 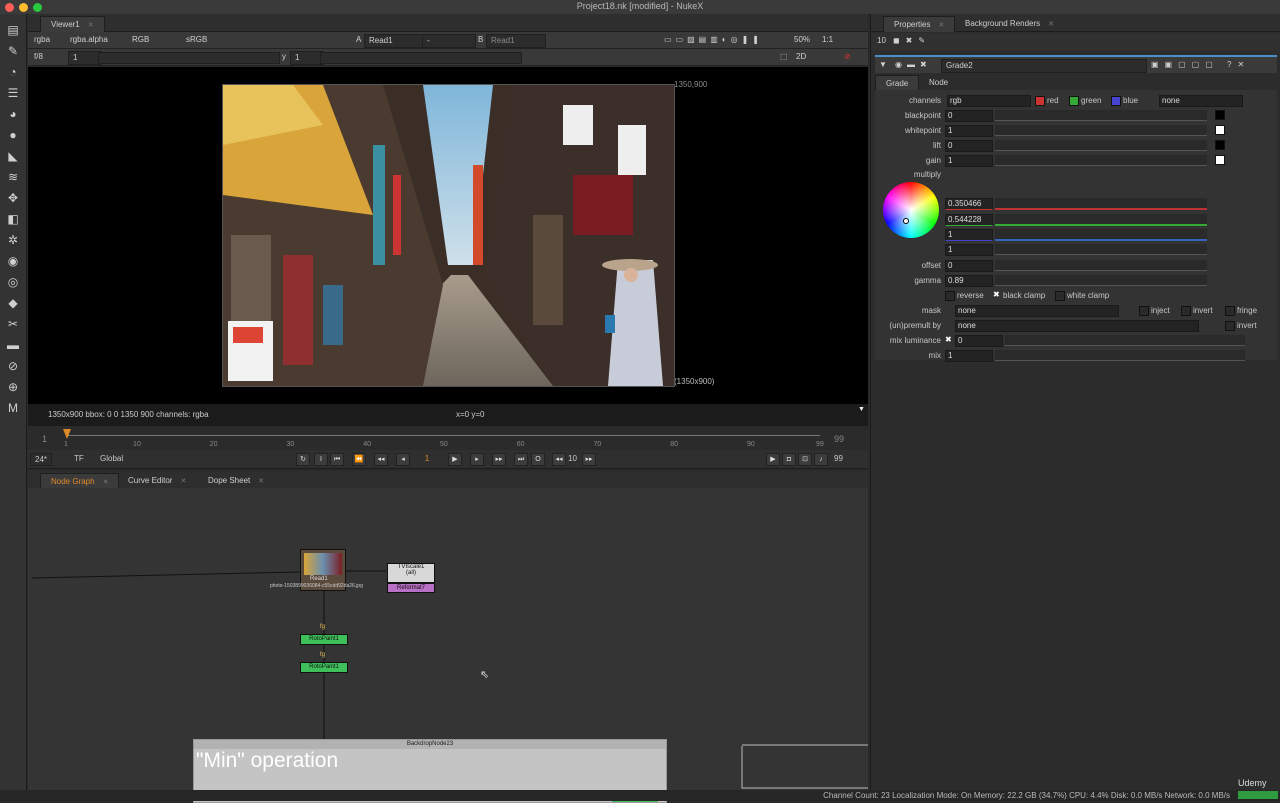 I want to click on rotopaint-node-2: RotoPaint1, so click(x=324, y=667).